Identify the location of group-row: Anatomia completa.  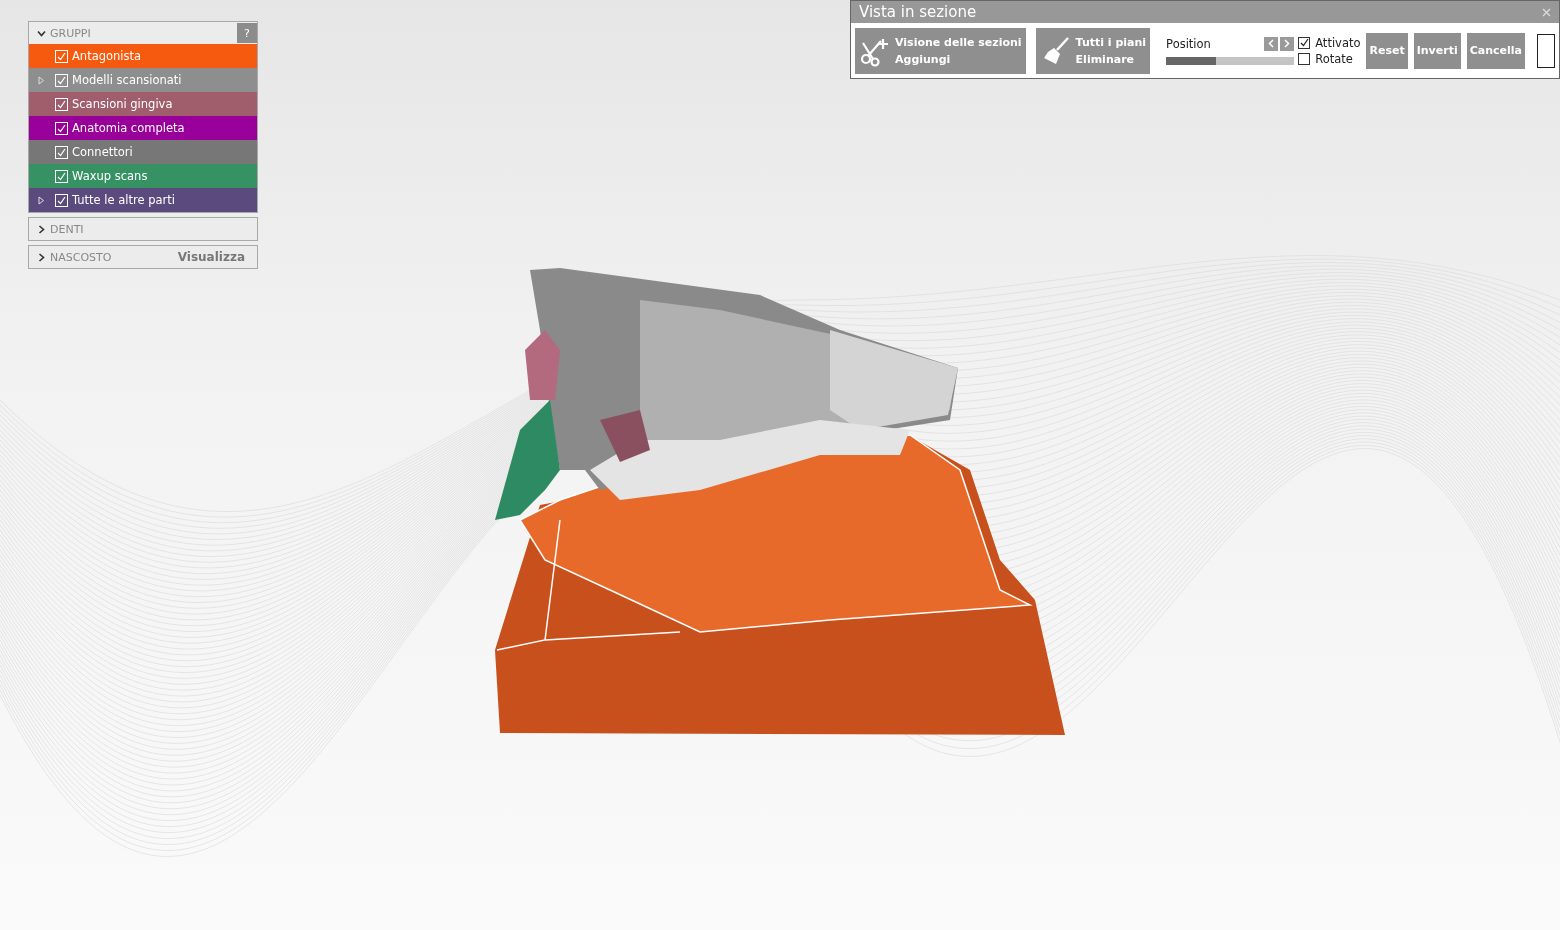
(143, 128).